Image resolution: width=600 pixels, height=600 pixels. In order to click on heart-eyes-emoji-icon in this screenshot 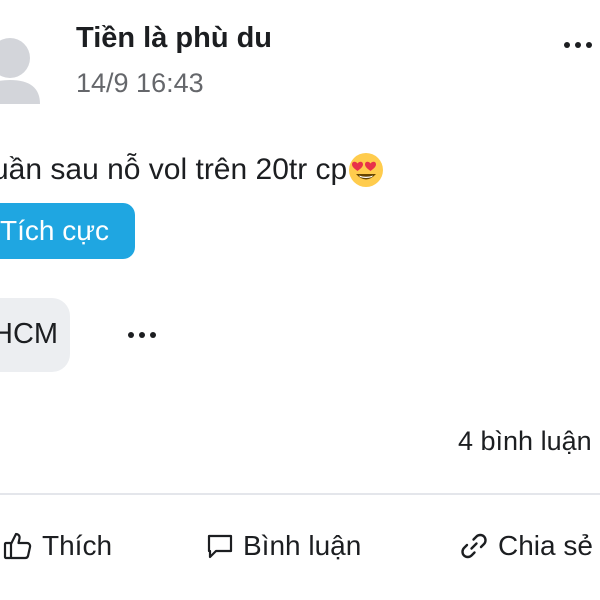, I will do `click(366, 170)`.